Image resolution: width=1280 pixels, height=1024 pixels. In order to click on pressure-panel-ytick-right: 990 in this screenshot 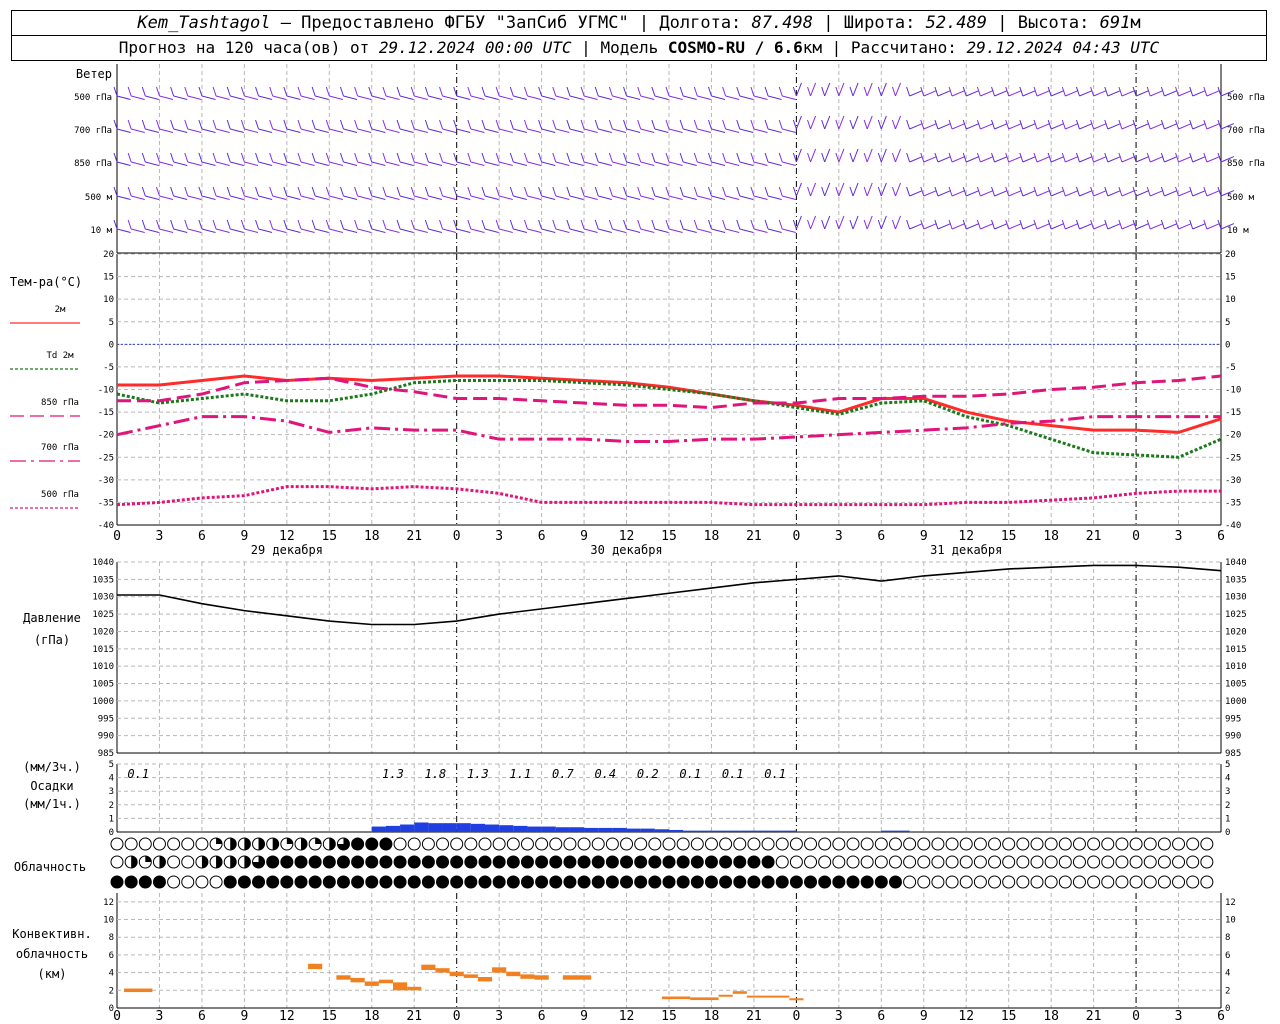, I will do `click(1233, 737)`.